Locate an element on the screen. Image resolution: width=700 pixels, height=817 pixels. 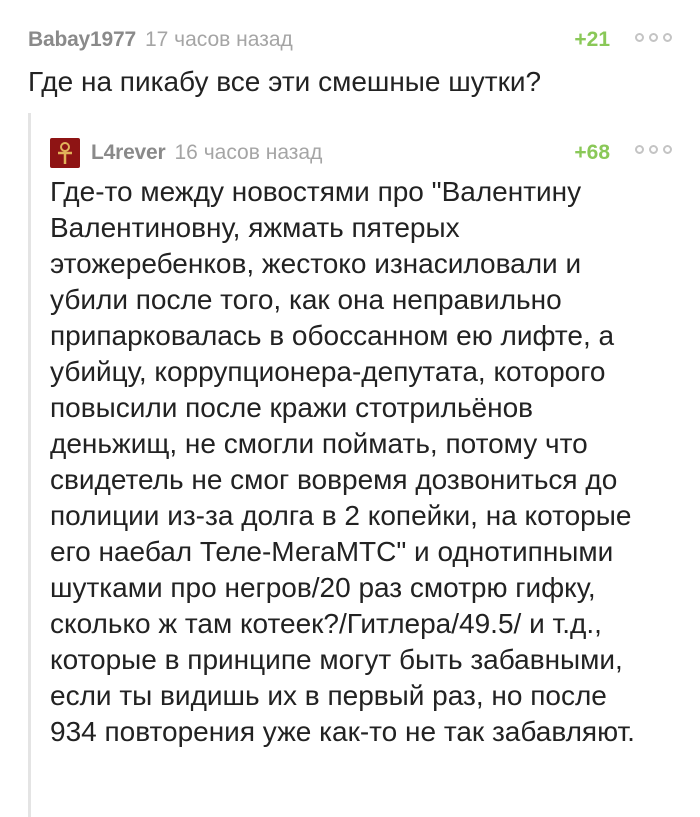
comment-text: Где на пикабу все эти смешные шутки? is located at coordinates (285, 81).